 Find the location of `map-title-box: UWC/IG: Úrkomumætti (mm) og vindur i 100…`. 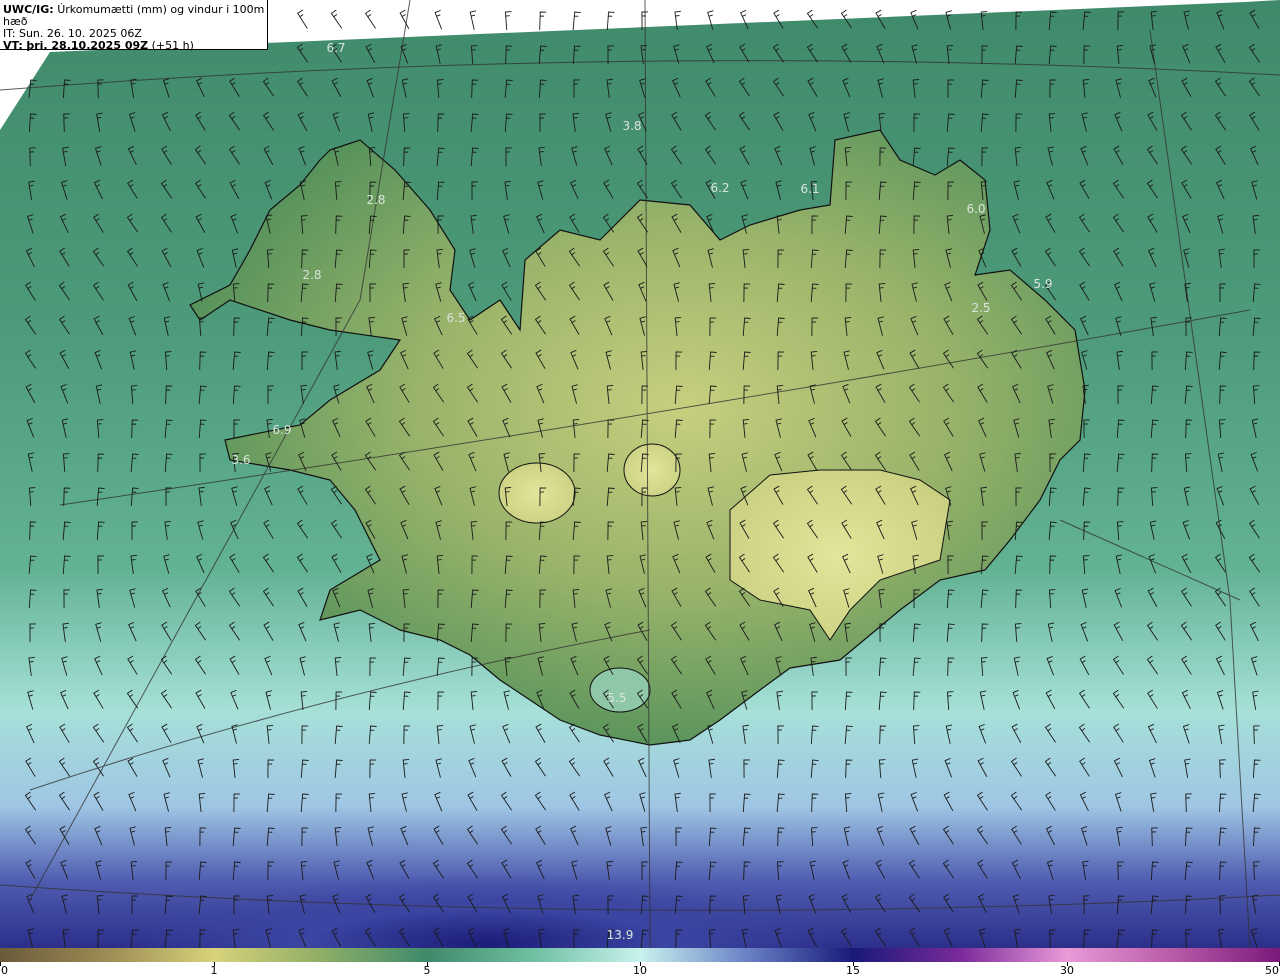

map-title-box: UWC/IG: Úrkomumætti (mm) og vindur i 100… is located at coordinates (134, 26).